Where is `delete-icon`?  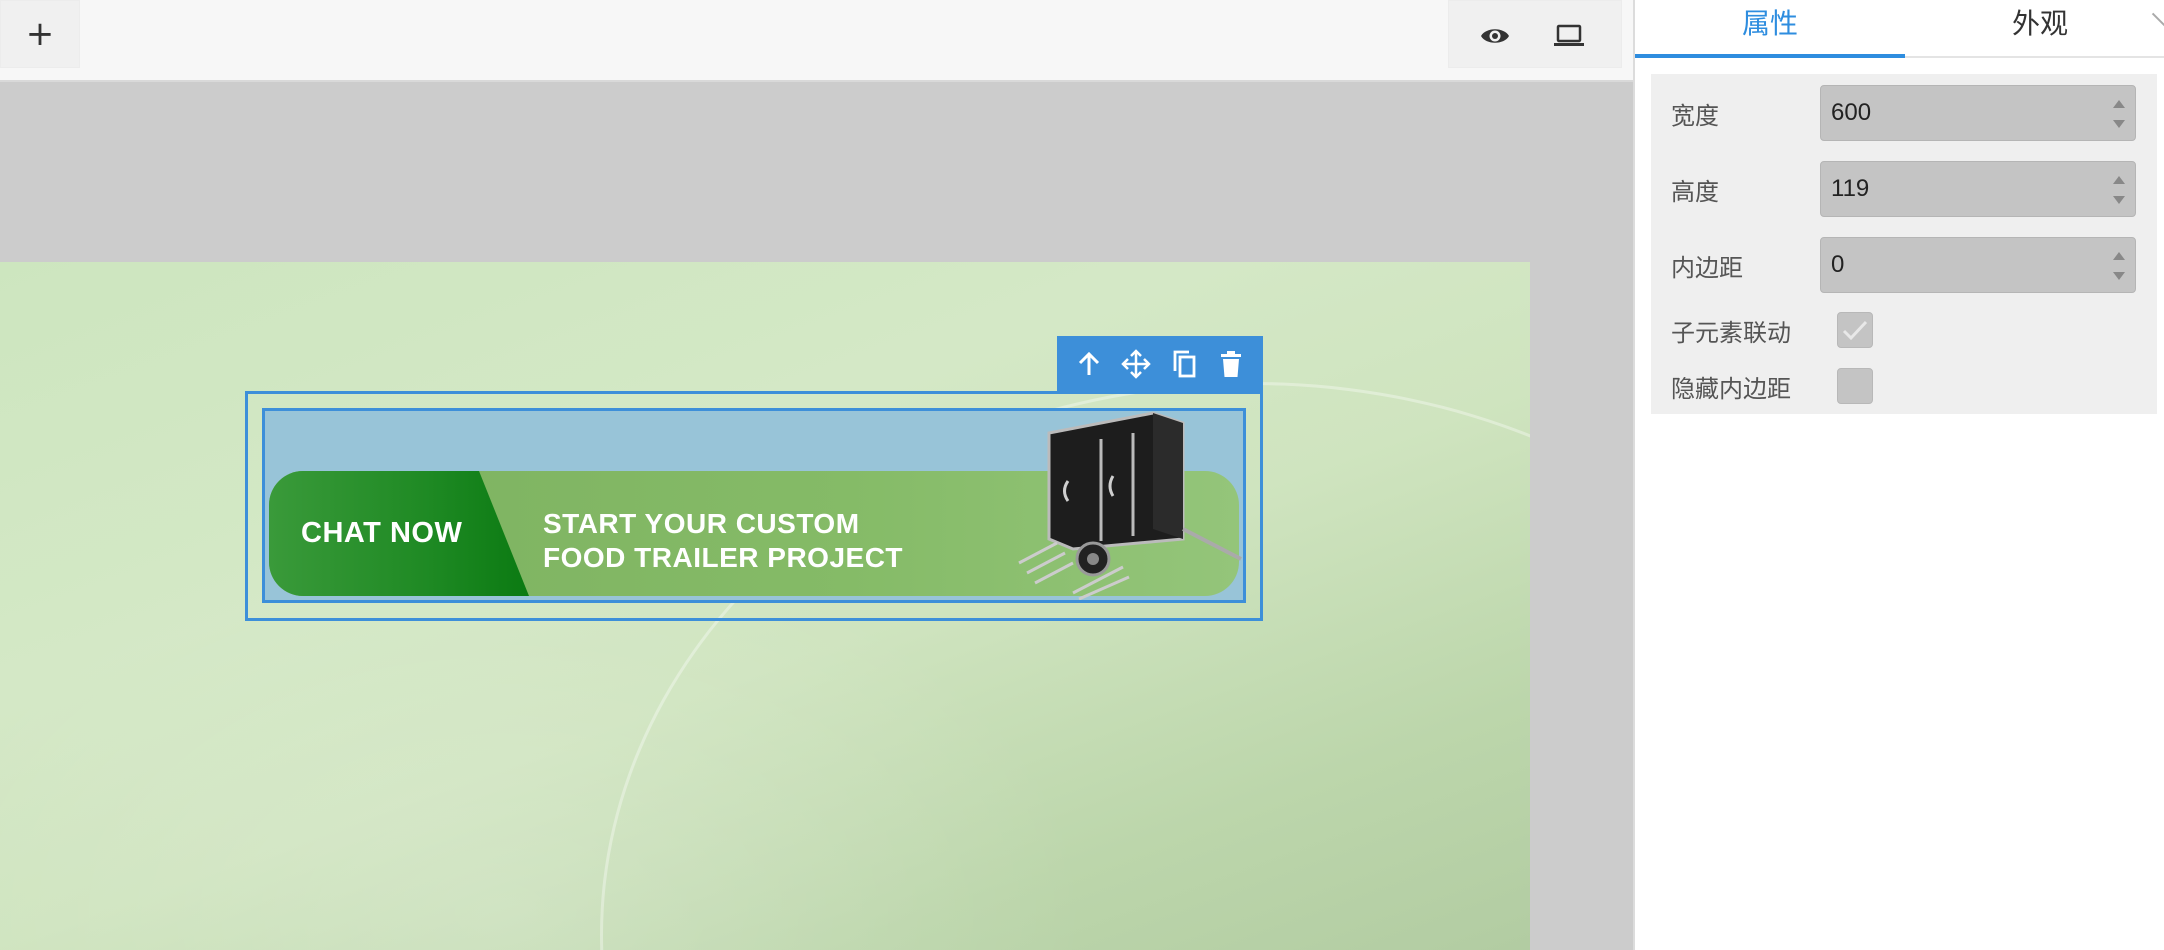 delete-icon is located at coordinates (1231, 364).